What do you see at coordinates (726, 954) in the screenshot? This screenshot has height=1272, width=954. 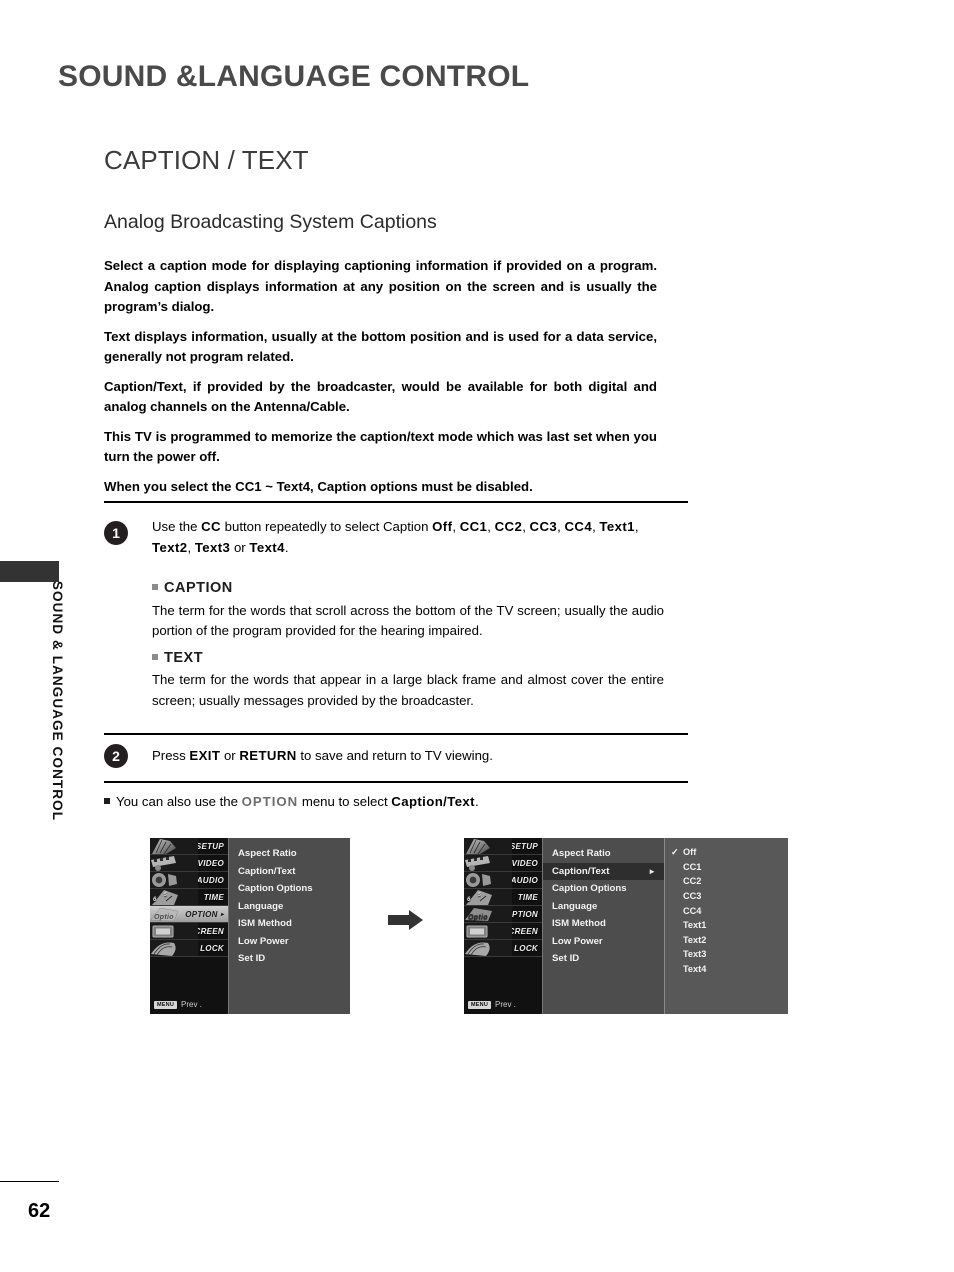 I see `osd-submenu-item-text3: Text3` at bounding box center [726, 954].